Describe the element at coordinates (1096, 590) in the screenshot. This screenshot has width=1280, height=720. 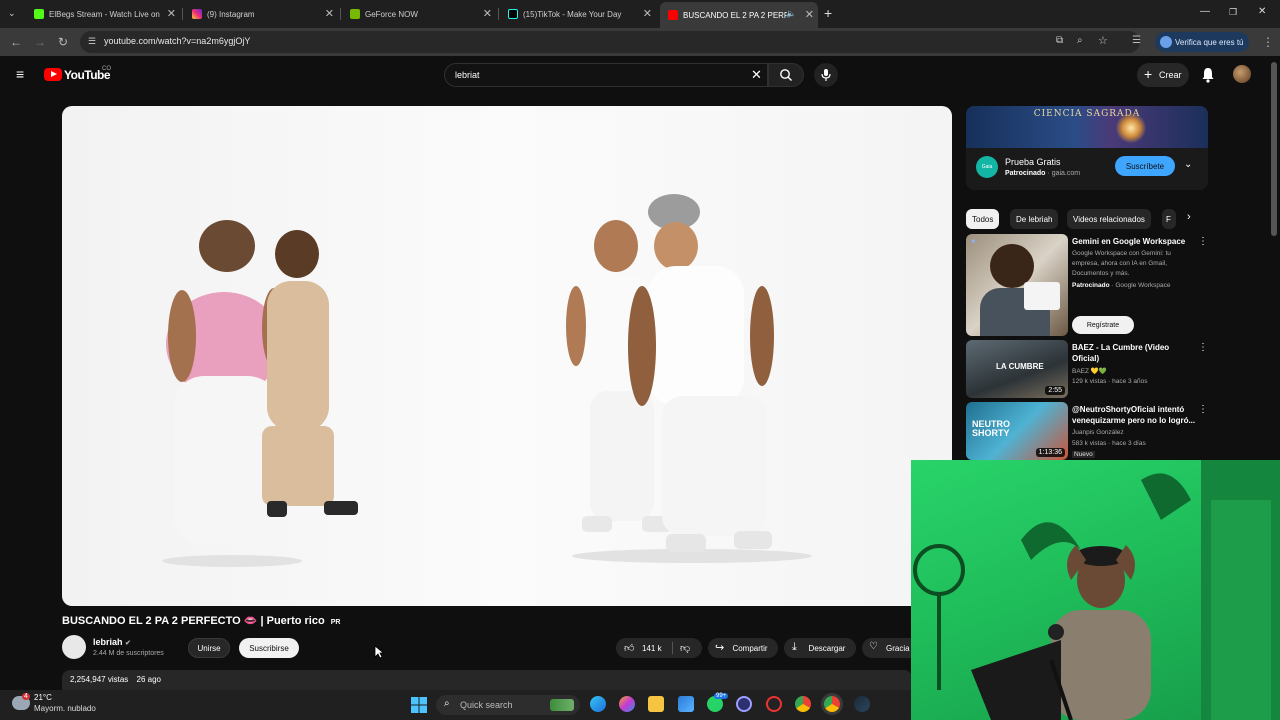
I see `webcam-scene` at that location.